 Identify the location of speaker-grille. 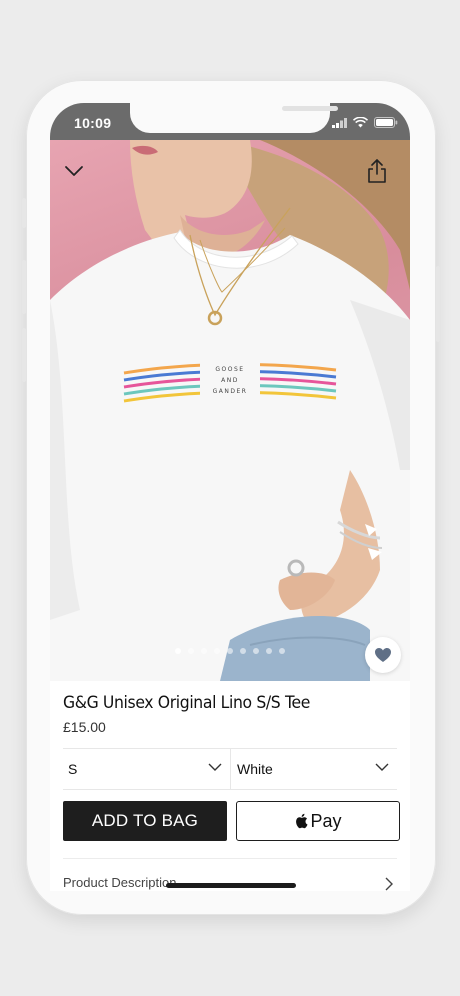
(310, 108).